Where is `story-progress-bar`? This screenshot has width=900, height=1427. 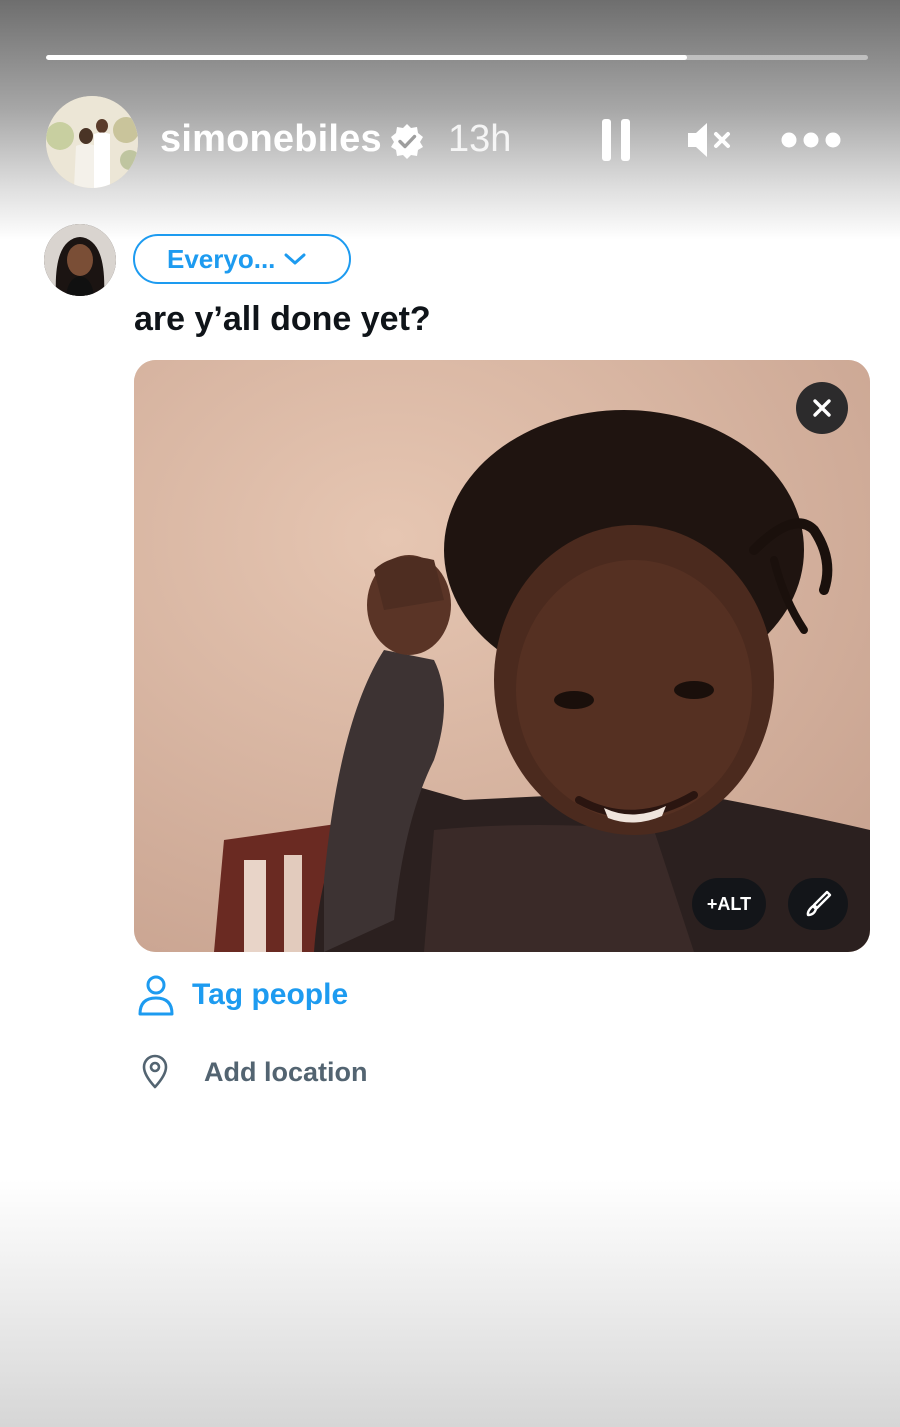
story-progress-bar is located at coordinates (457, 57).